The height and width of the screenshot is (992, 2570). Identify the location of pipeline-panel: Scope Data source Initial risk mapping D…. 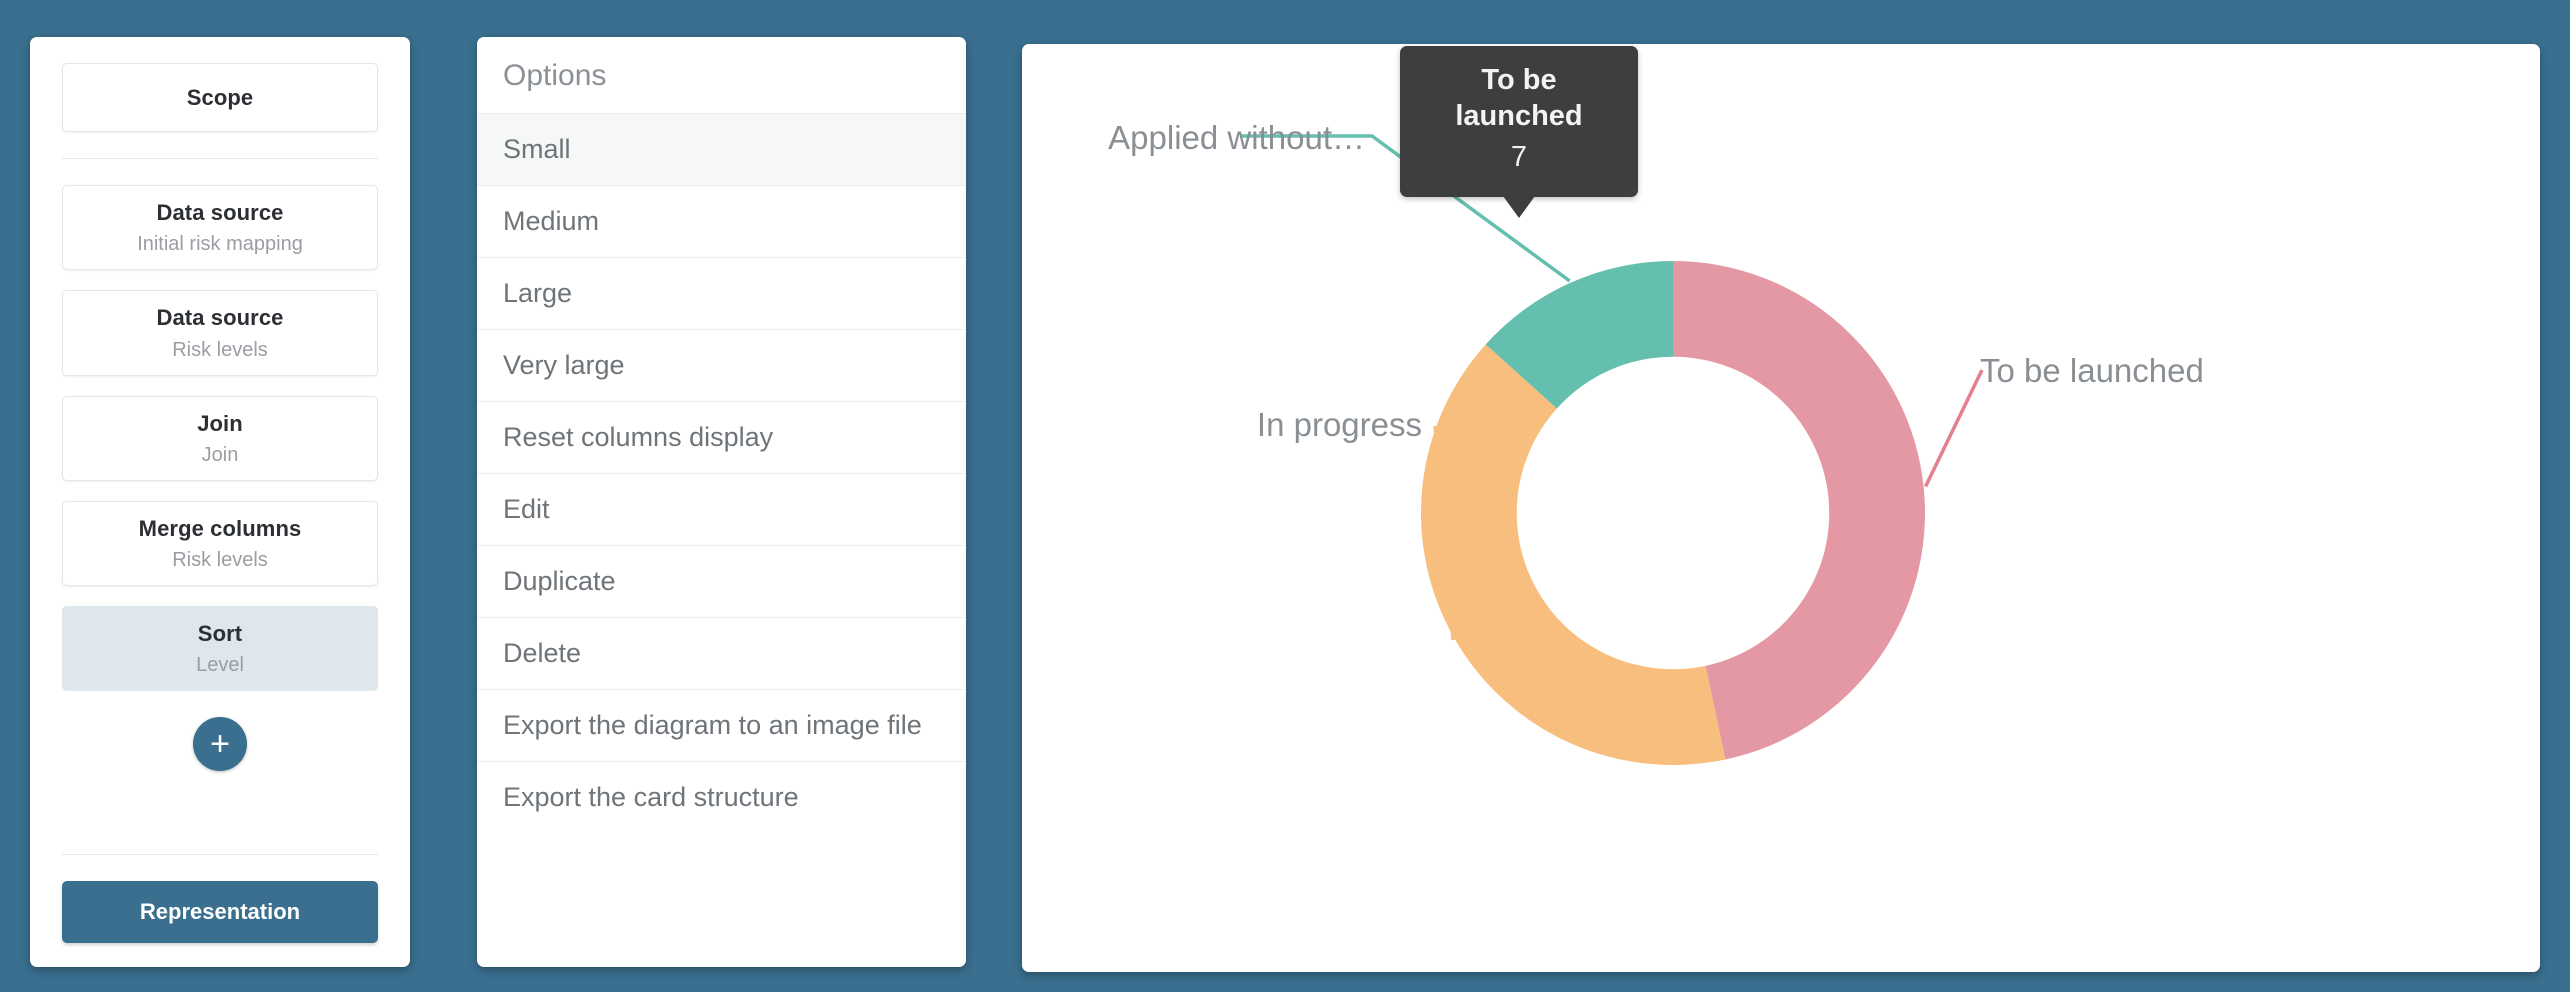
(220, 502).